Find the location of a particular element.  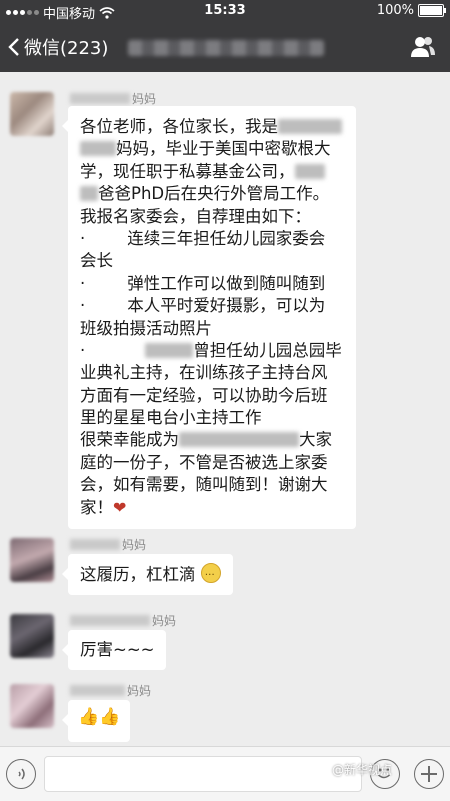

chat-title-redacted is located at coordinates (226, 48).